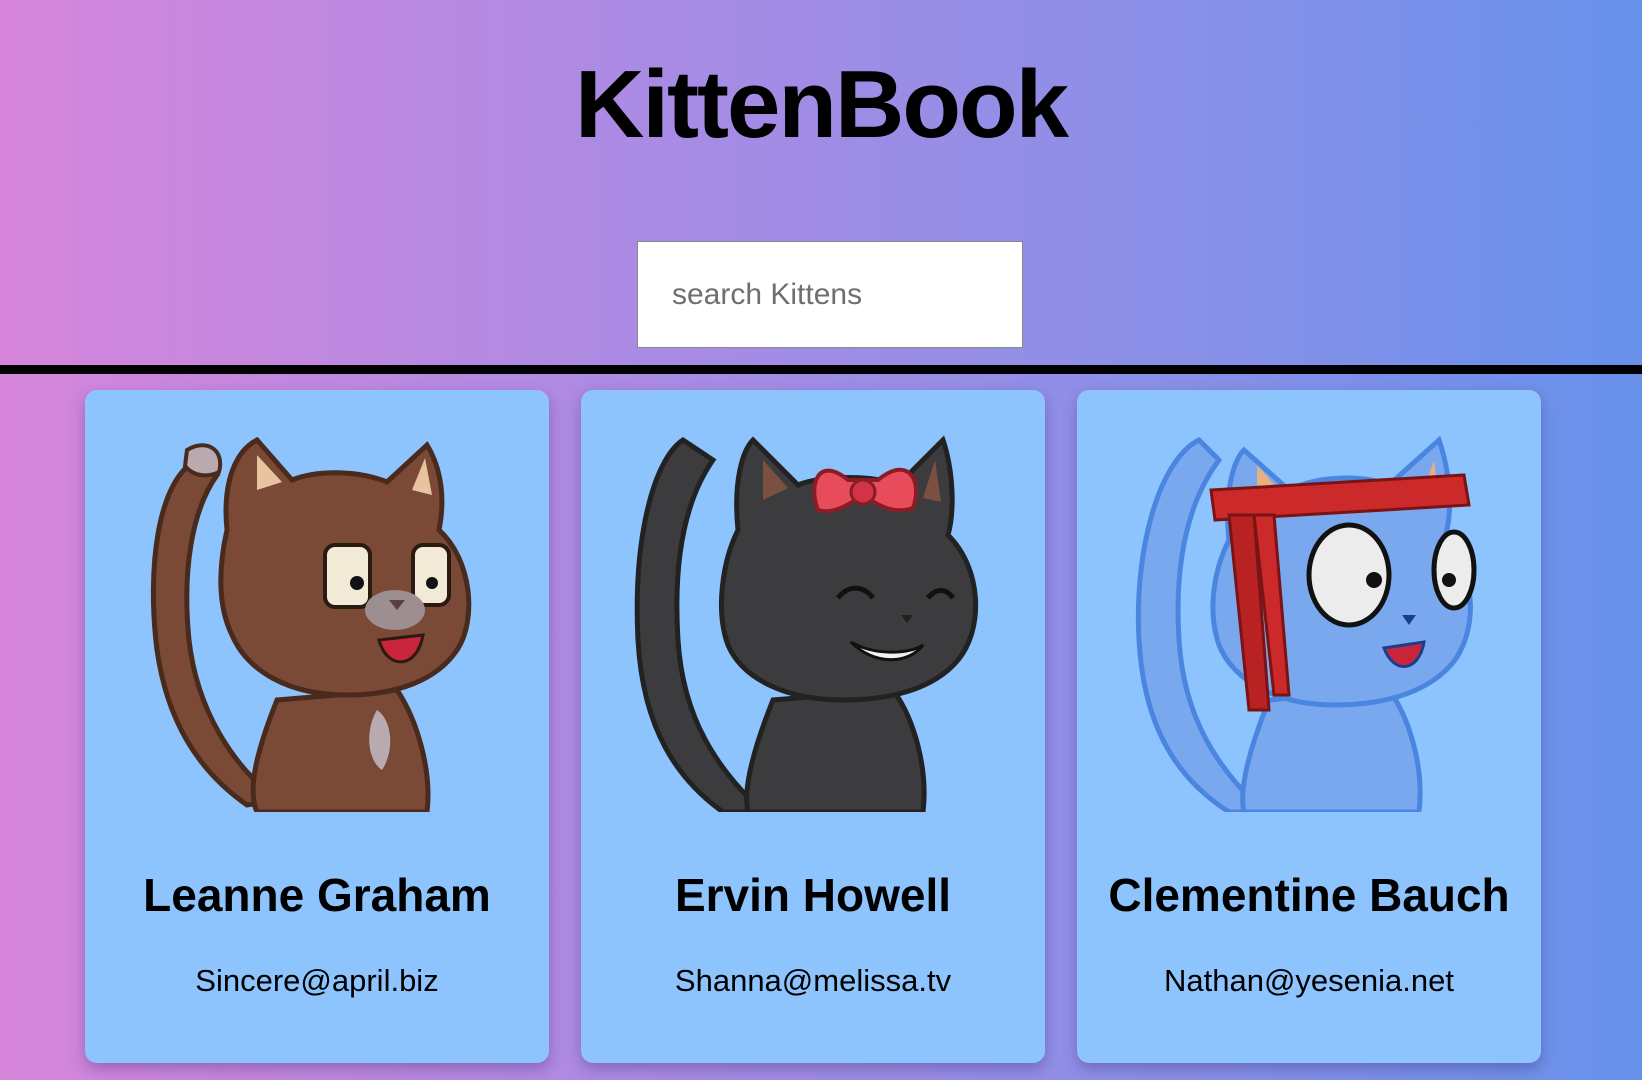 This screenshot has height=1080, width=1642. What do you see at coordinates (813, 895) in the screenshot?
I see `kitten-name: Ervin Howell` at bounding box center [813, 895].